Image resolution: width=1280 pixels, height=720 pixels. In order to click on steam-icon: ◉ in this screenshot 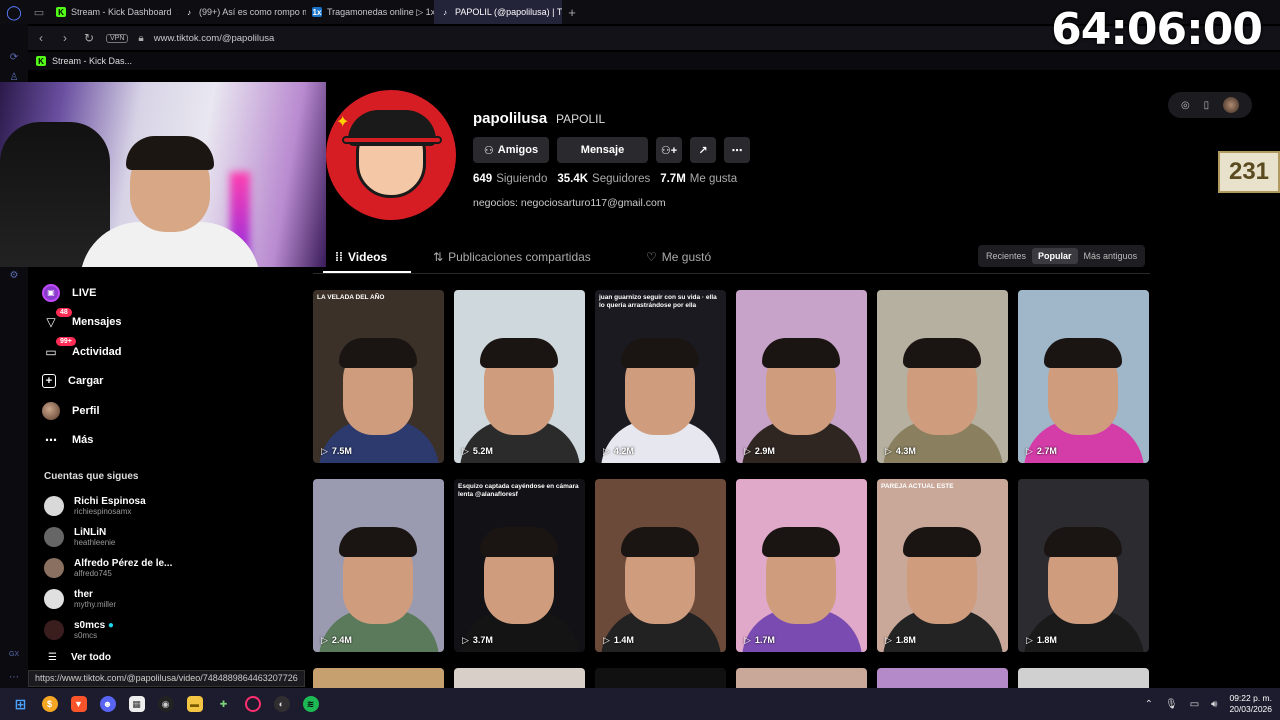, I will do `click(165, 704)`.